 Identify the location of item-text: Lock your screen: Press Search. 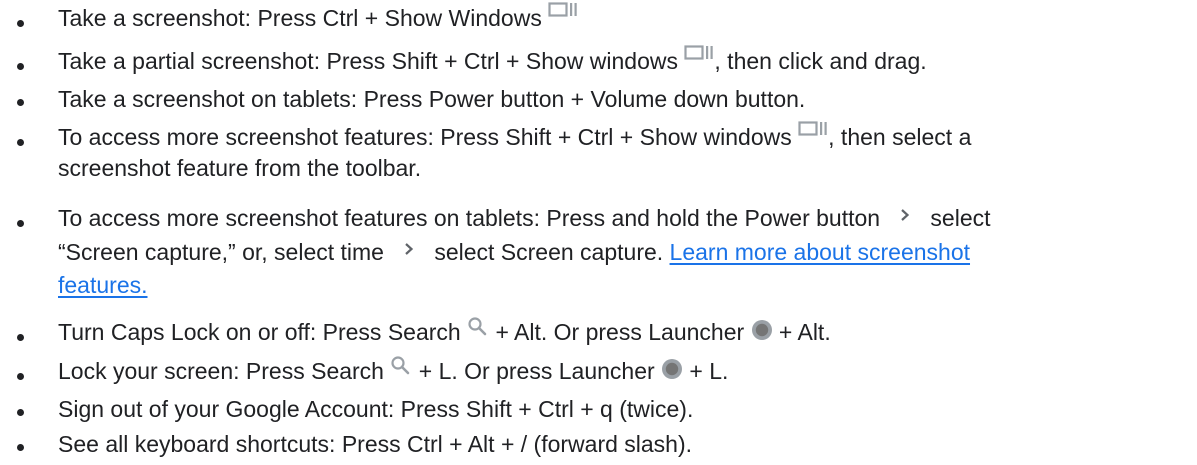
(221, 371).